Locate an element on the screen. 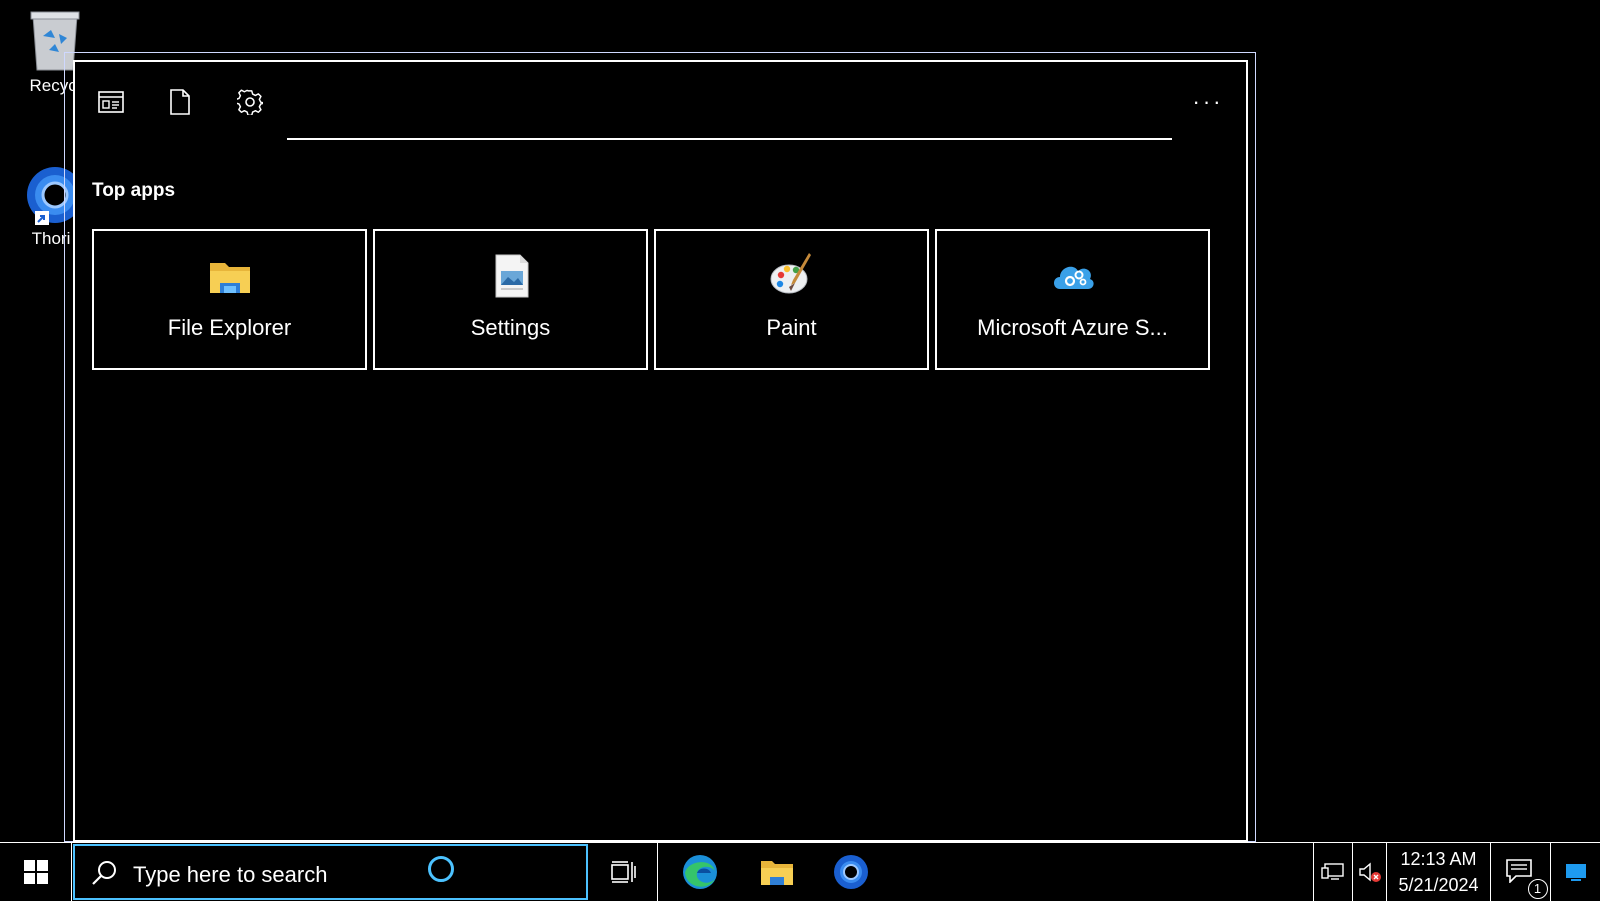  apps-tab-icon is located at coordinates (111, 102).